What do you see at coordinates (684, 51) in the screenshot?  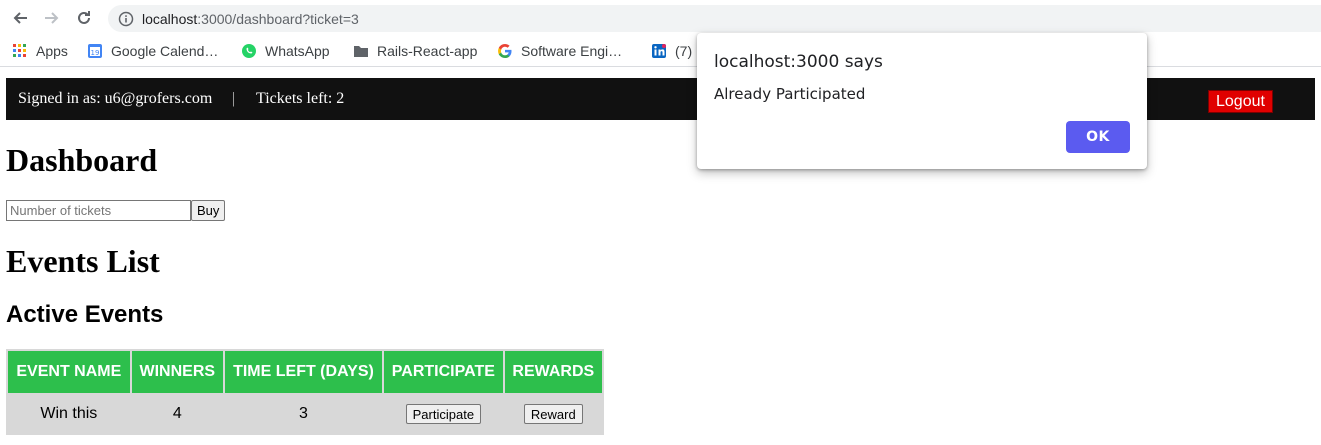 I see `bookmark-label: (7)` at bounding box center [684, 51].